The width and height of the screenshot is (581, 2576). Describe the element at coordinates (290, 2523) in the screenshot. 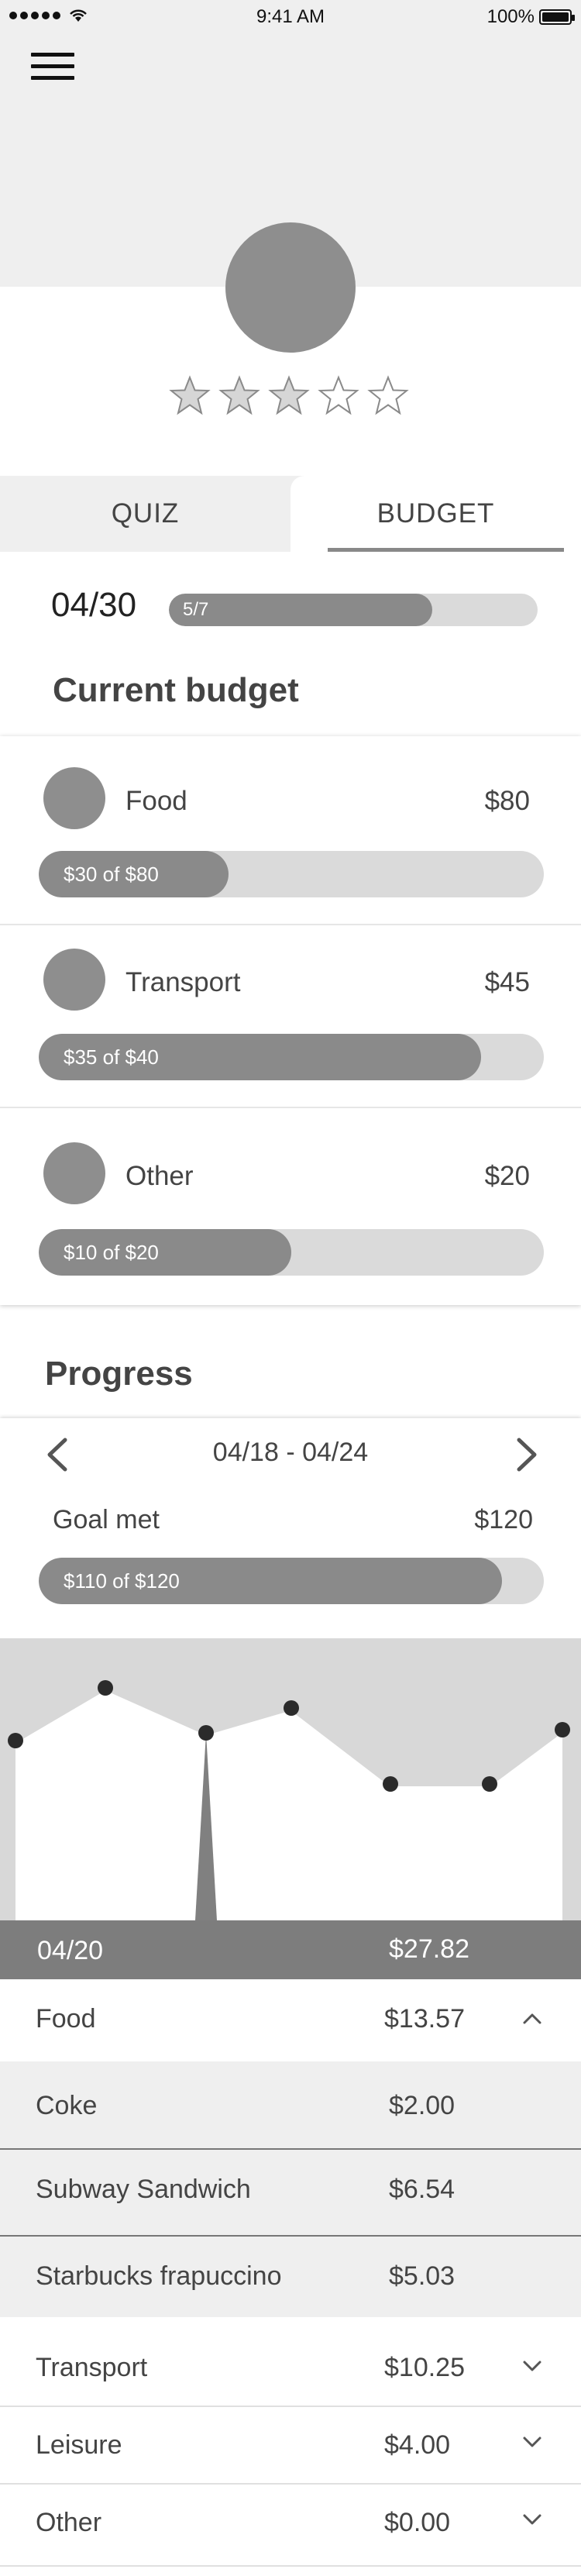

I see `expense-category-other: Other $0.00` at that location.